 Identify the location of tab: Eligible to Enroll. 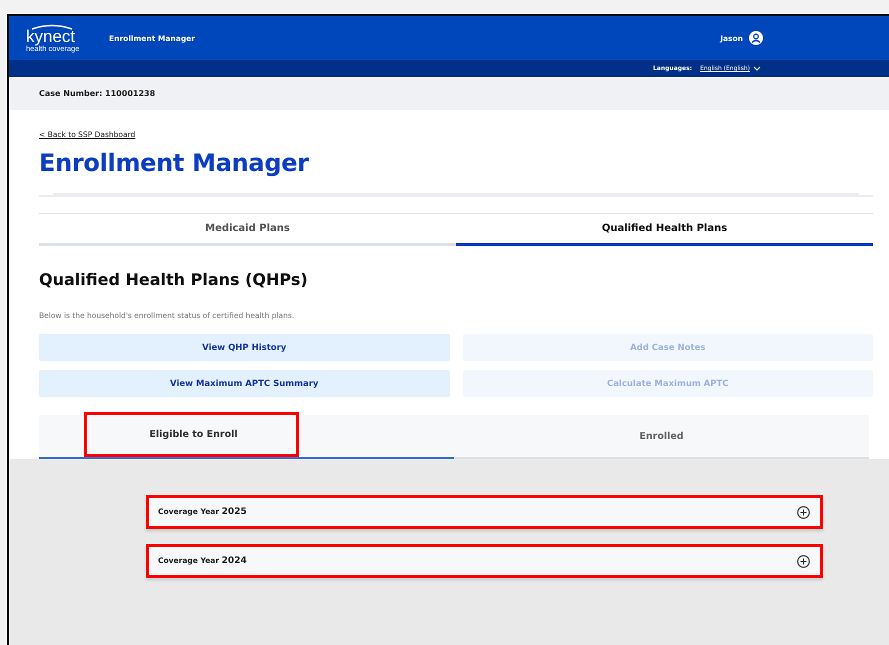
(246, 437).